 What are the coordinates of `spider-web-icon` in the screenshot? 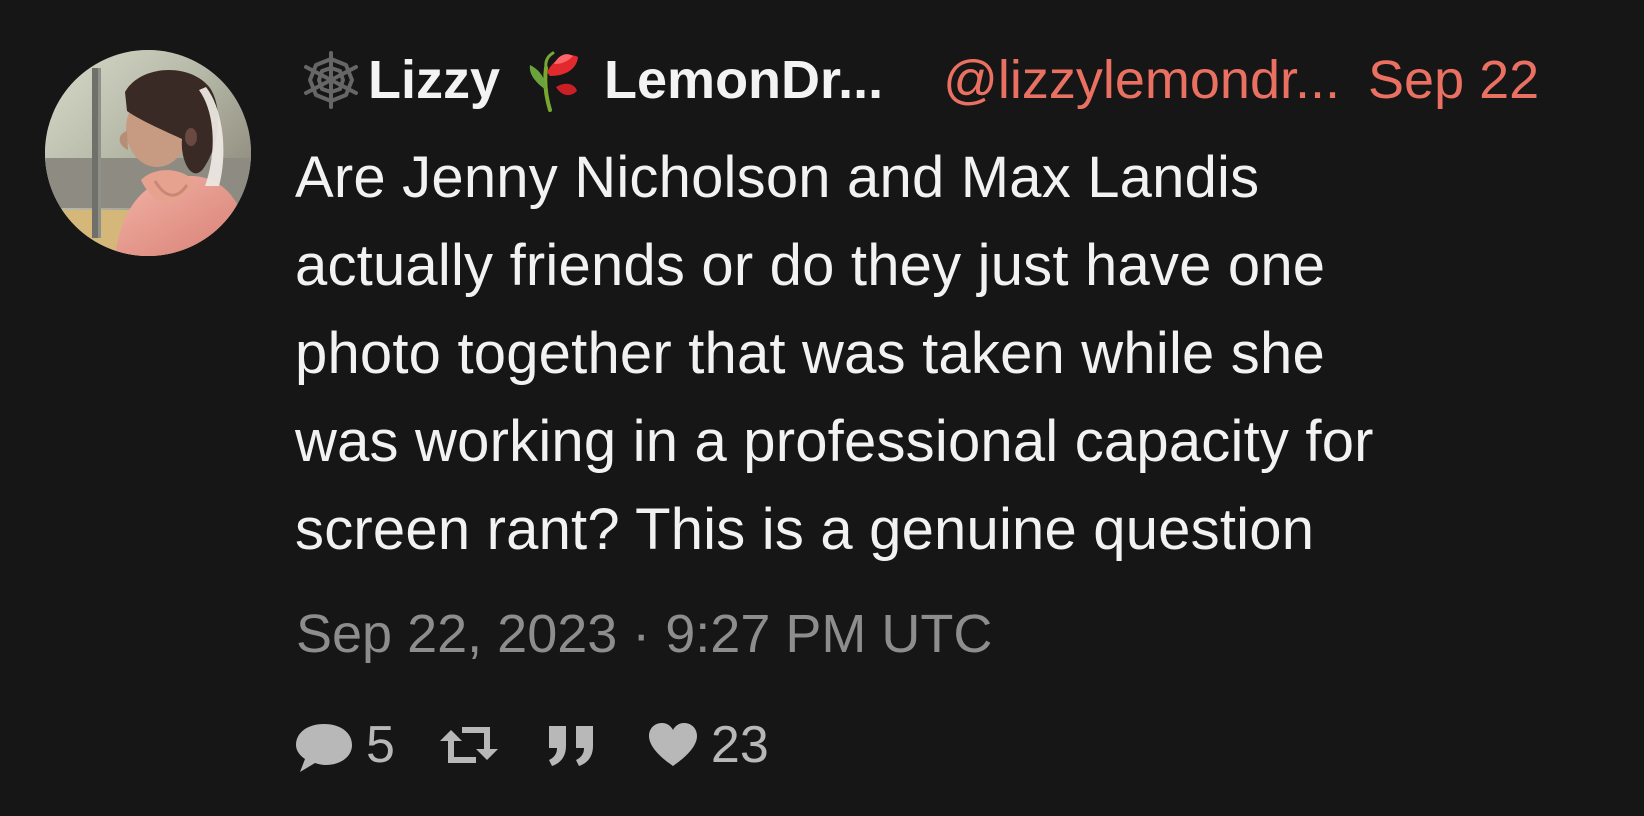 It's located at (331, 80).